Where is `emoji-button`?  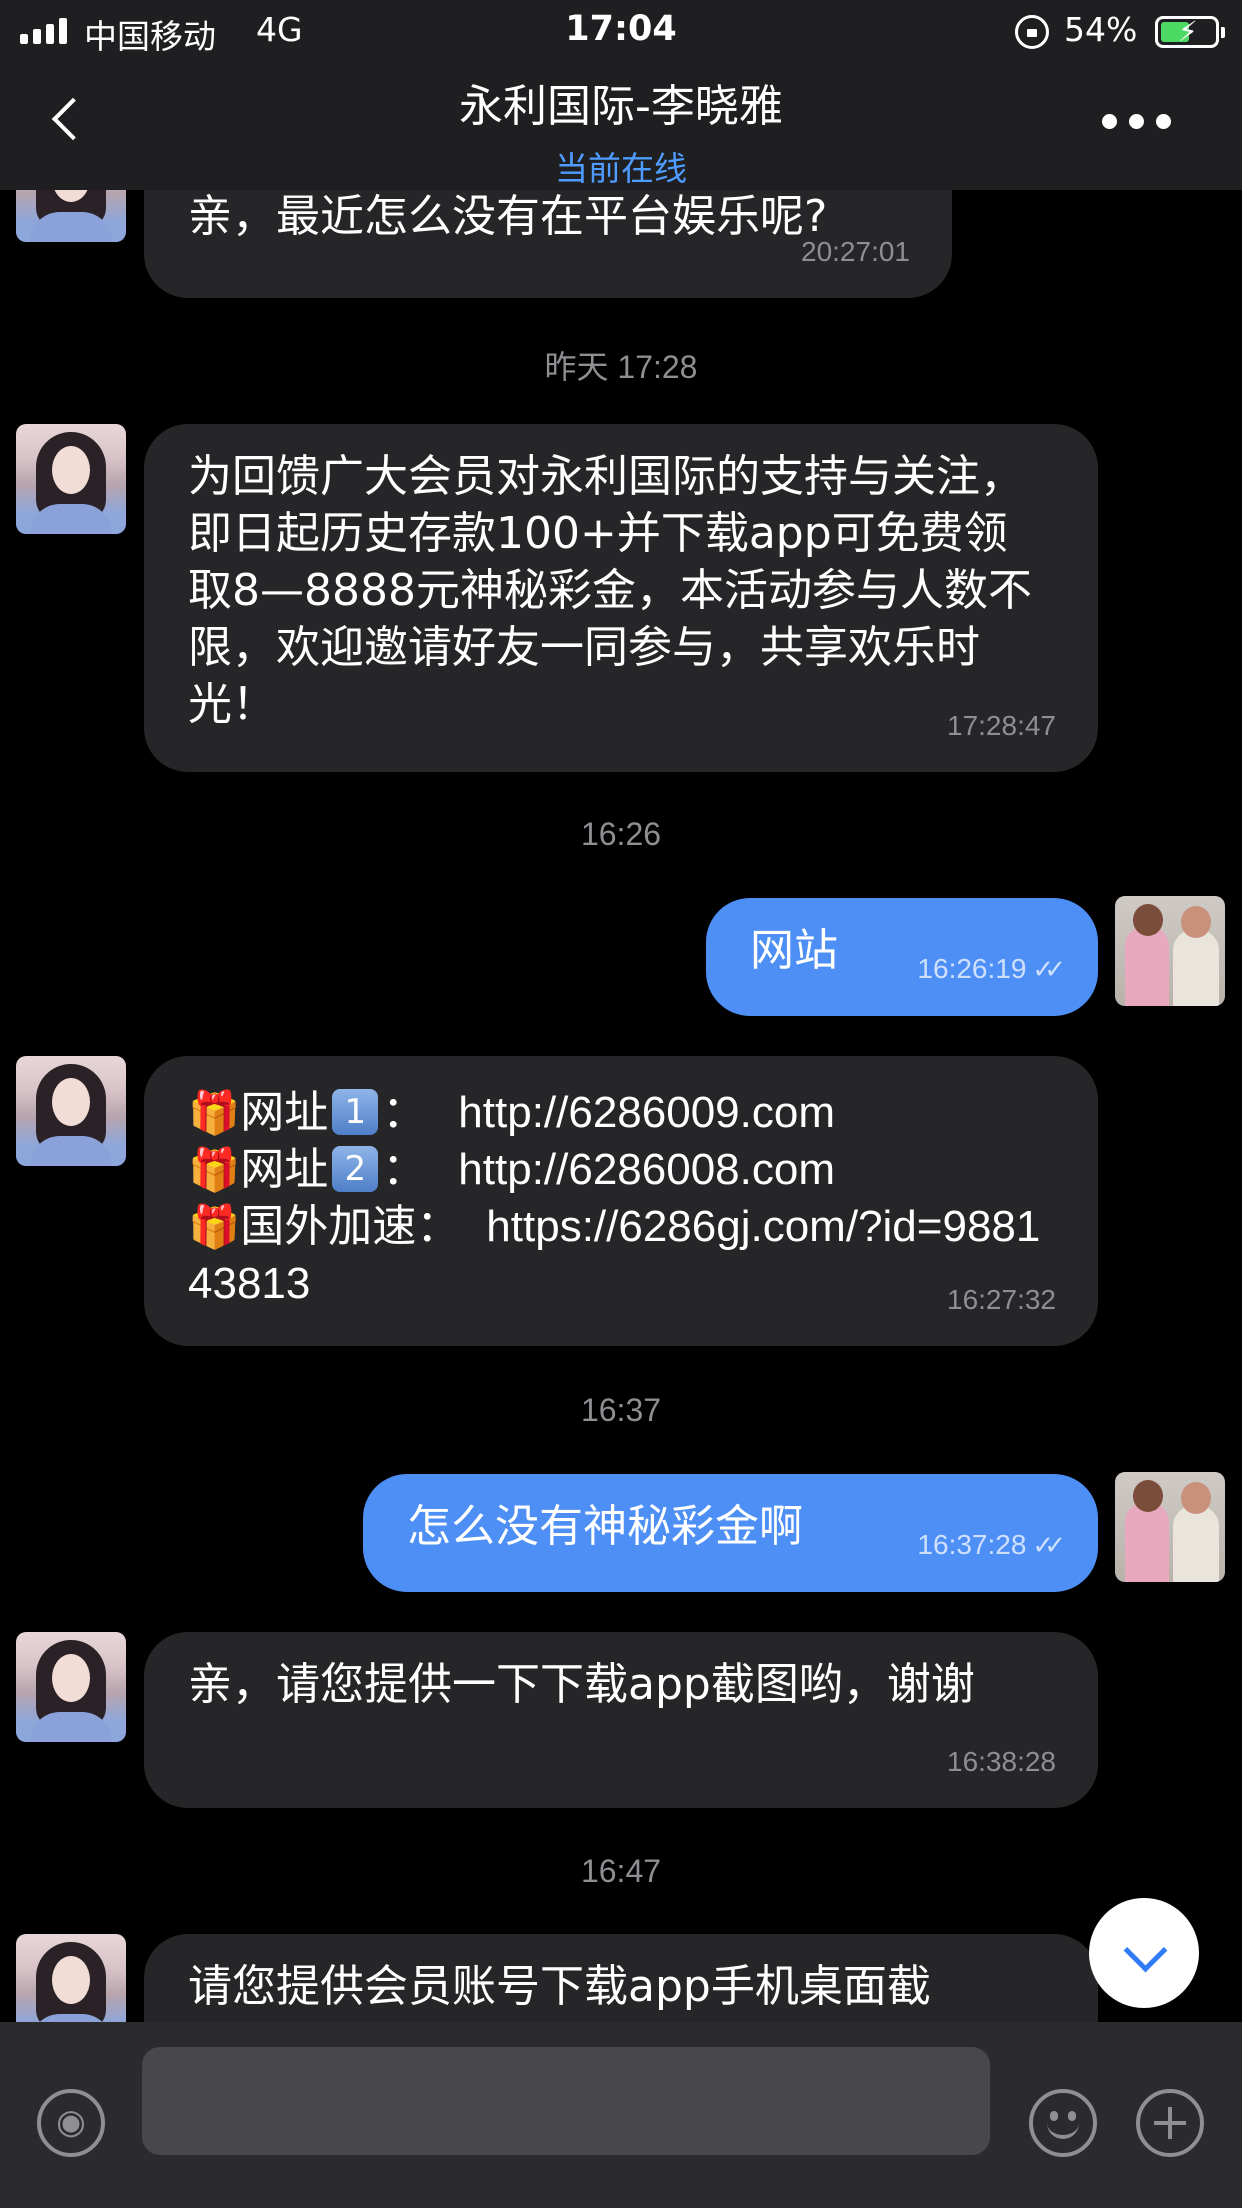
emoji-button is located at coordinates (1063, 2123).